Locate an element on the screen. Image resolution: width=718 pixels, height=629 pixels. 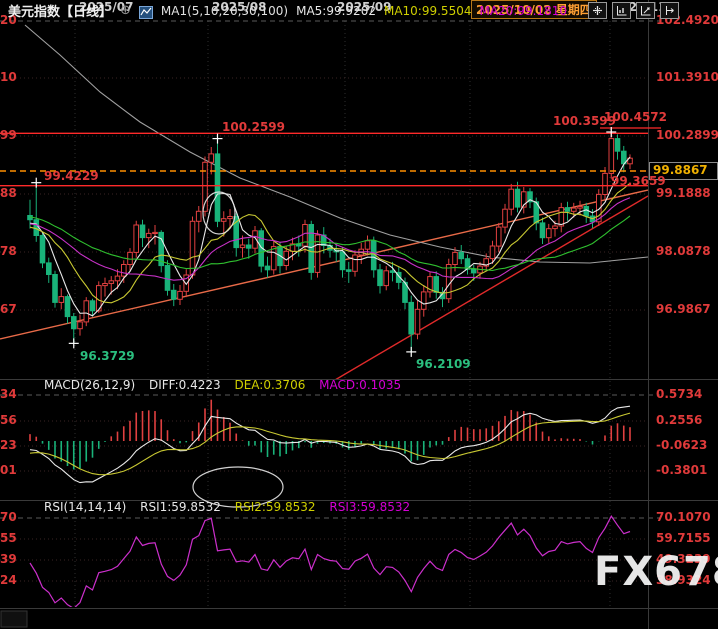
ma10-value: MA10:99.5504 is located at coordinates (427, 10).